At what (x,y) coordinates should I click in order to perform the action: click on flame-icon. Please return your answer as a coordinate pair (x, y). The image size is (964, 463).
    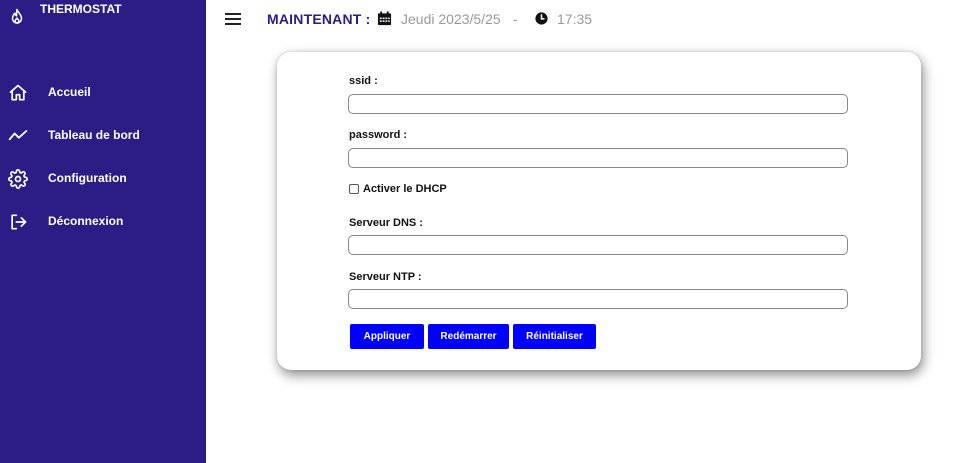
    Looking at the image, I should click on (17, 16).